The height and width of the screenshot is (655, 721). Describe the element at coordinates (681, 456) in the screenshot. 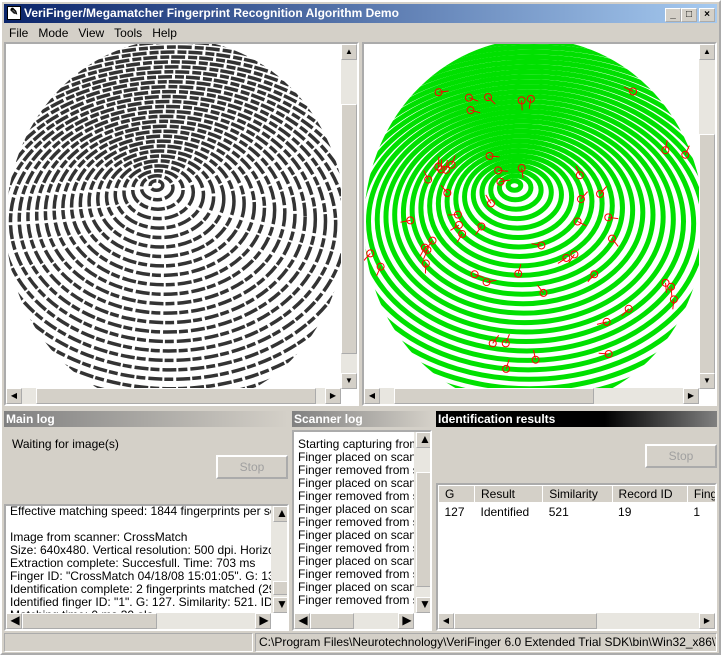

I see `identification-stop-button: Stop` at that location.